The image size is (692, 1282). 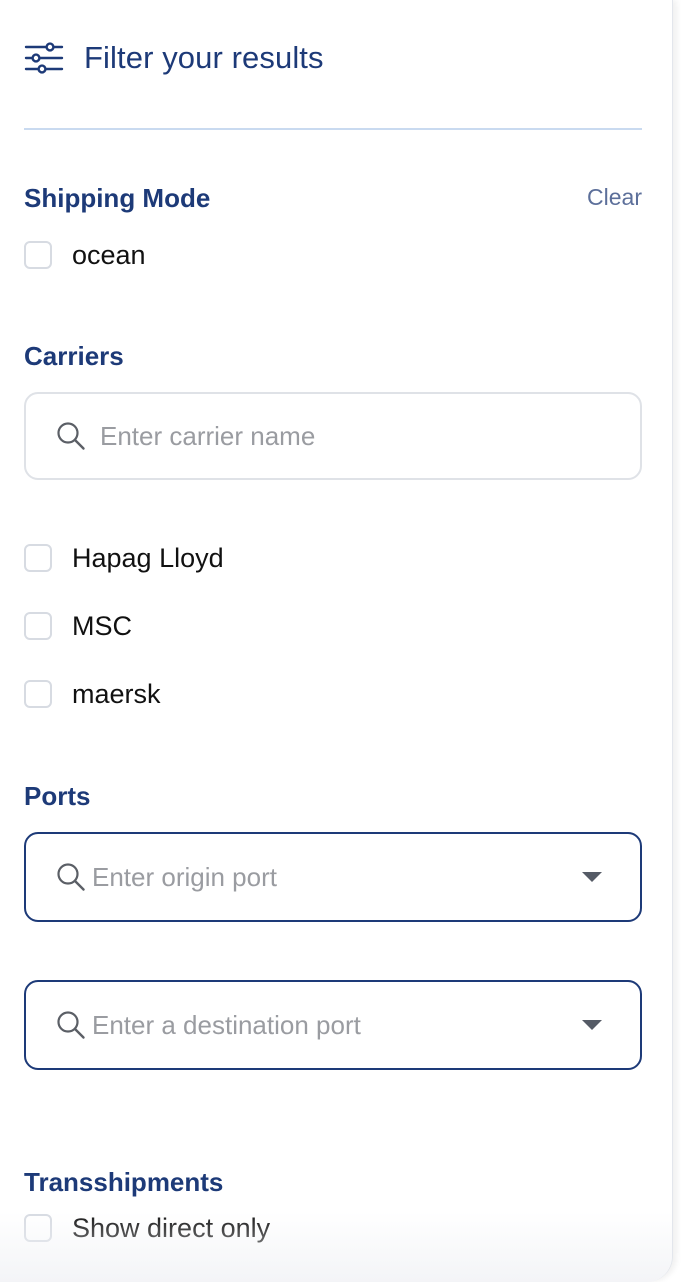 I want to click on checkbox-msc, so click(x=38, y=626).